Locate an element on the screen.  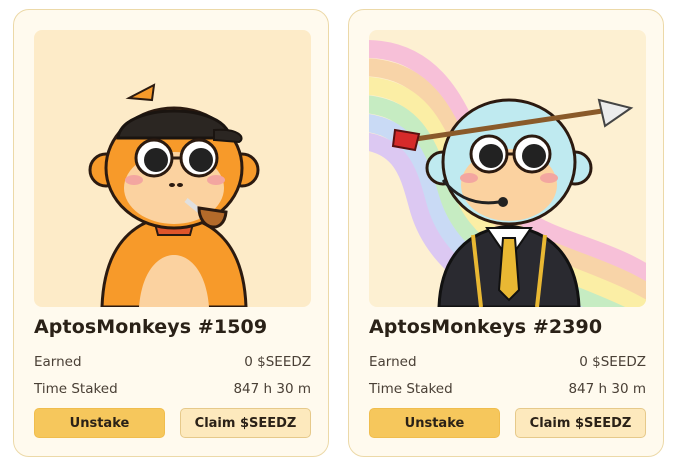
nft-title: AptosMonkeys #1509 is located at coordinates (151, 327).